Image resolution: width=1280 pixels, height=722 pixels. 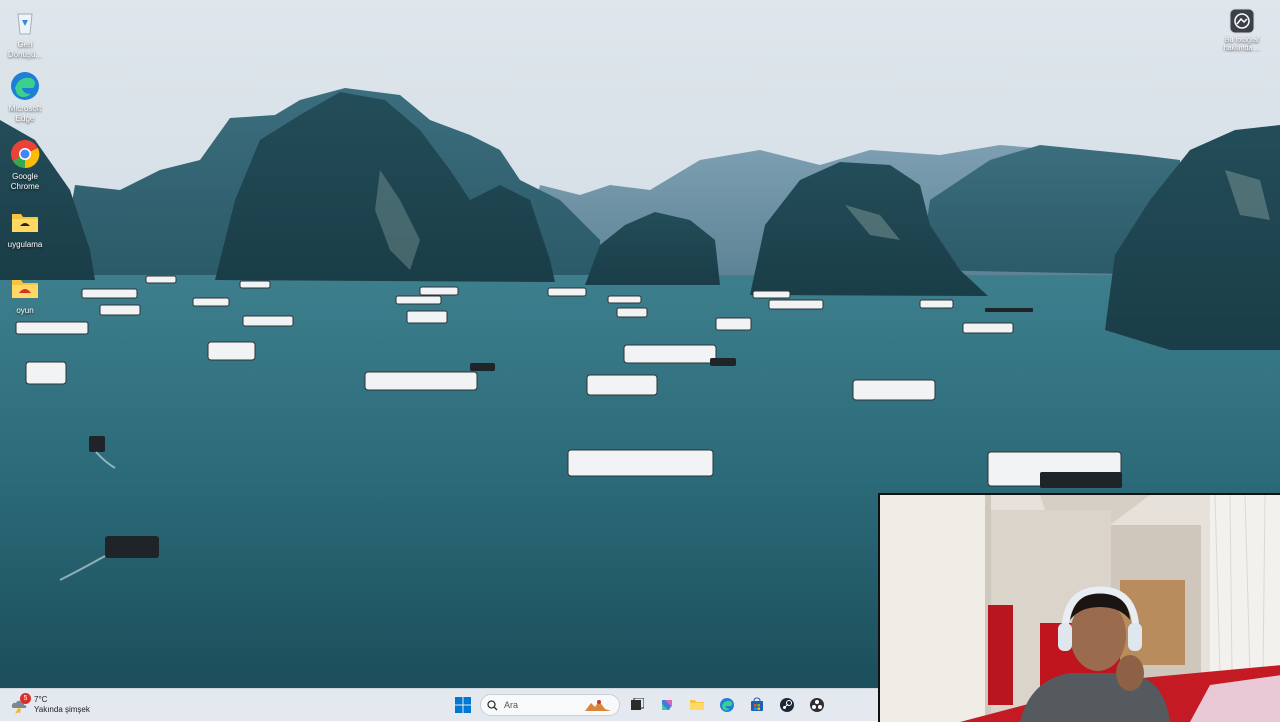 I want to click on search-highlight-icon, so click(x=598, y=705).